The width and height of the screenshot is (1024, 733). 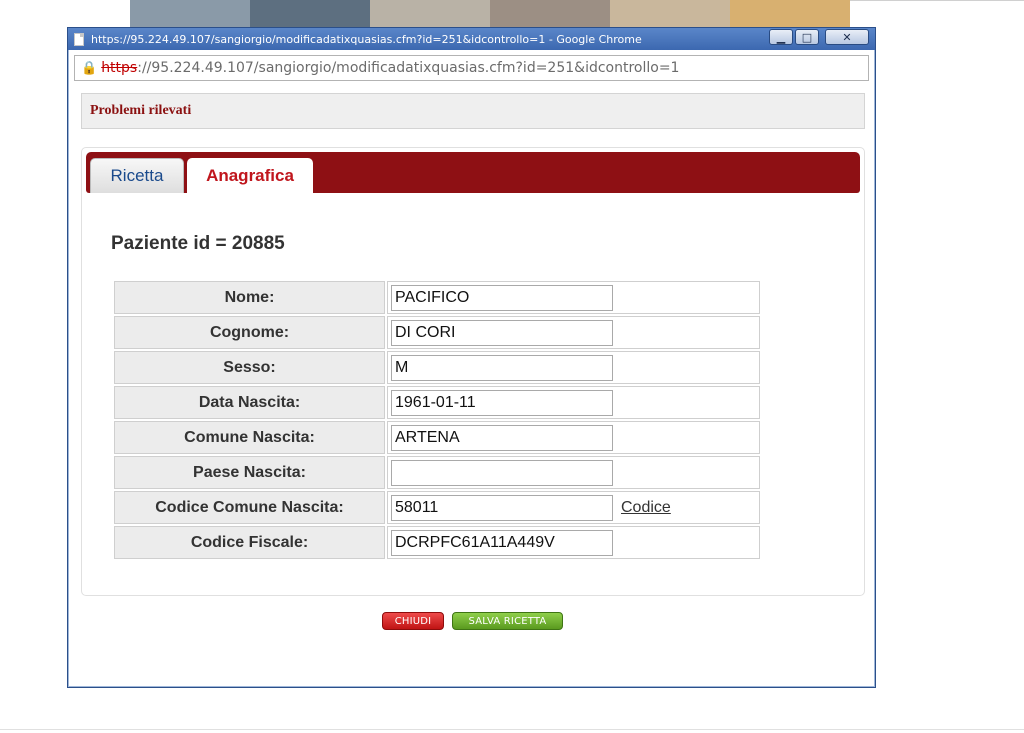 What do you see at coordinates (502, 297) in the screenshot?
I see `nome-input` at bounding box center [502, 297].